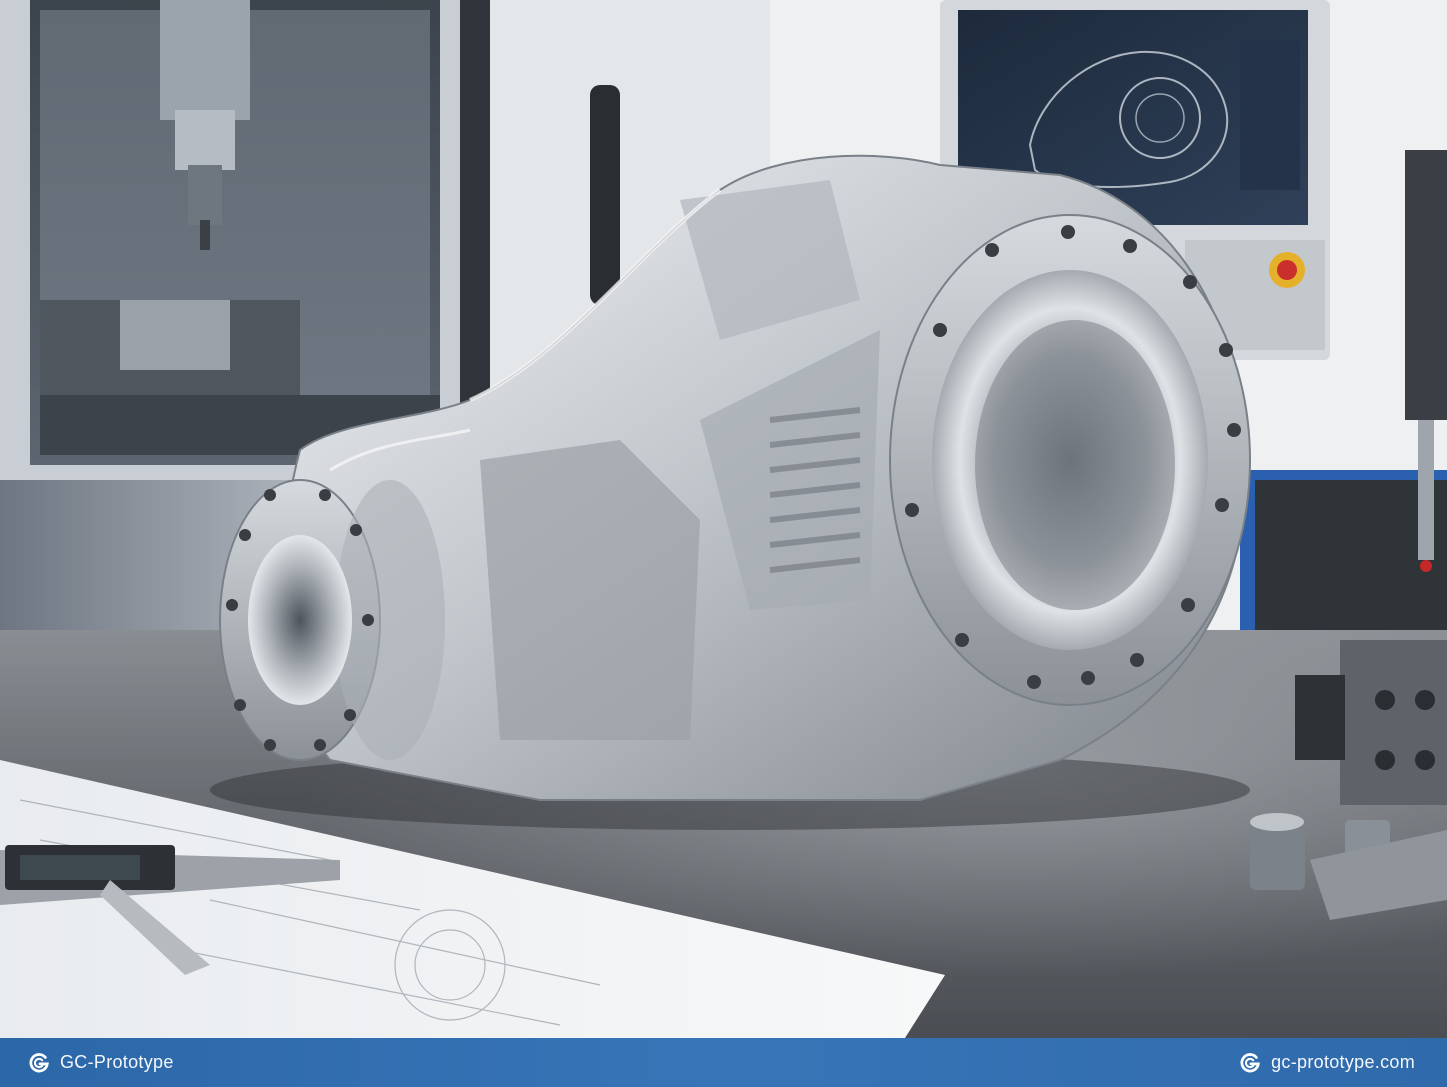 This screenshot has height=1087, width=1447. I want to click on brand: GC-Prototype, so click(101, 1063).